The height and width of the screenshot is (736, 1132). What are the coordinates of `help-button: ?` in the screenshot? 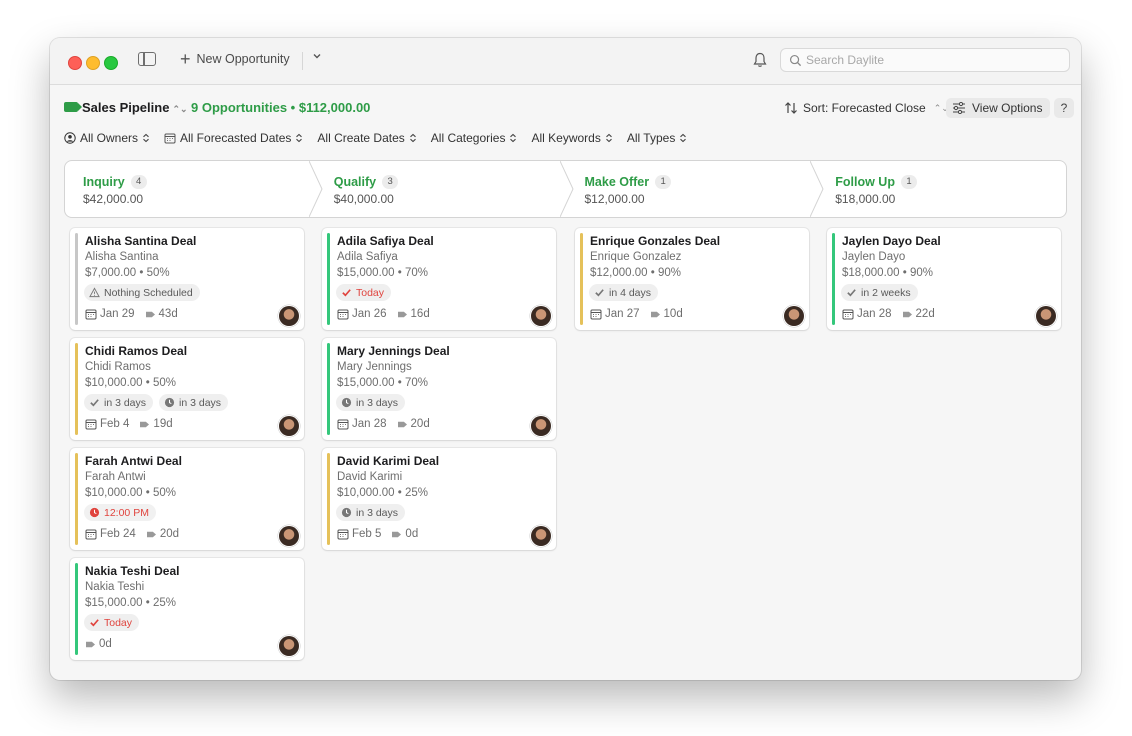 It's located at (1064, 108).